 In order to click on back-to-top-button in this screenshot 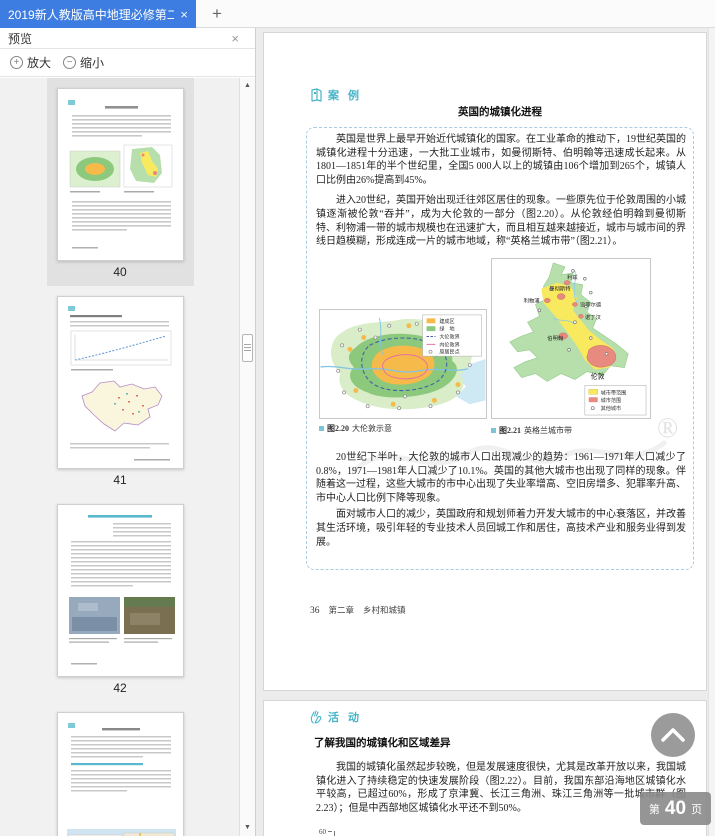, I will do `click(673, 735)`.